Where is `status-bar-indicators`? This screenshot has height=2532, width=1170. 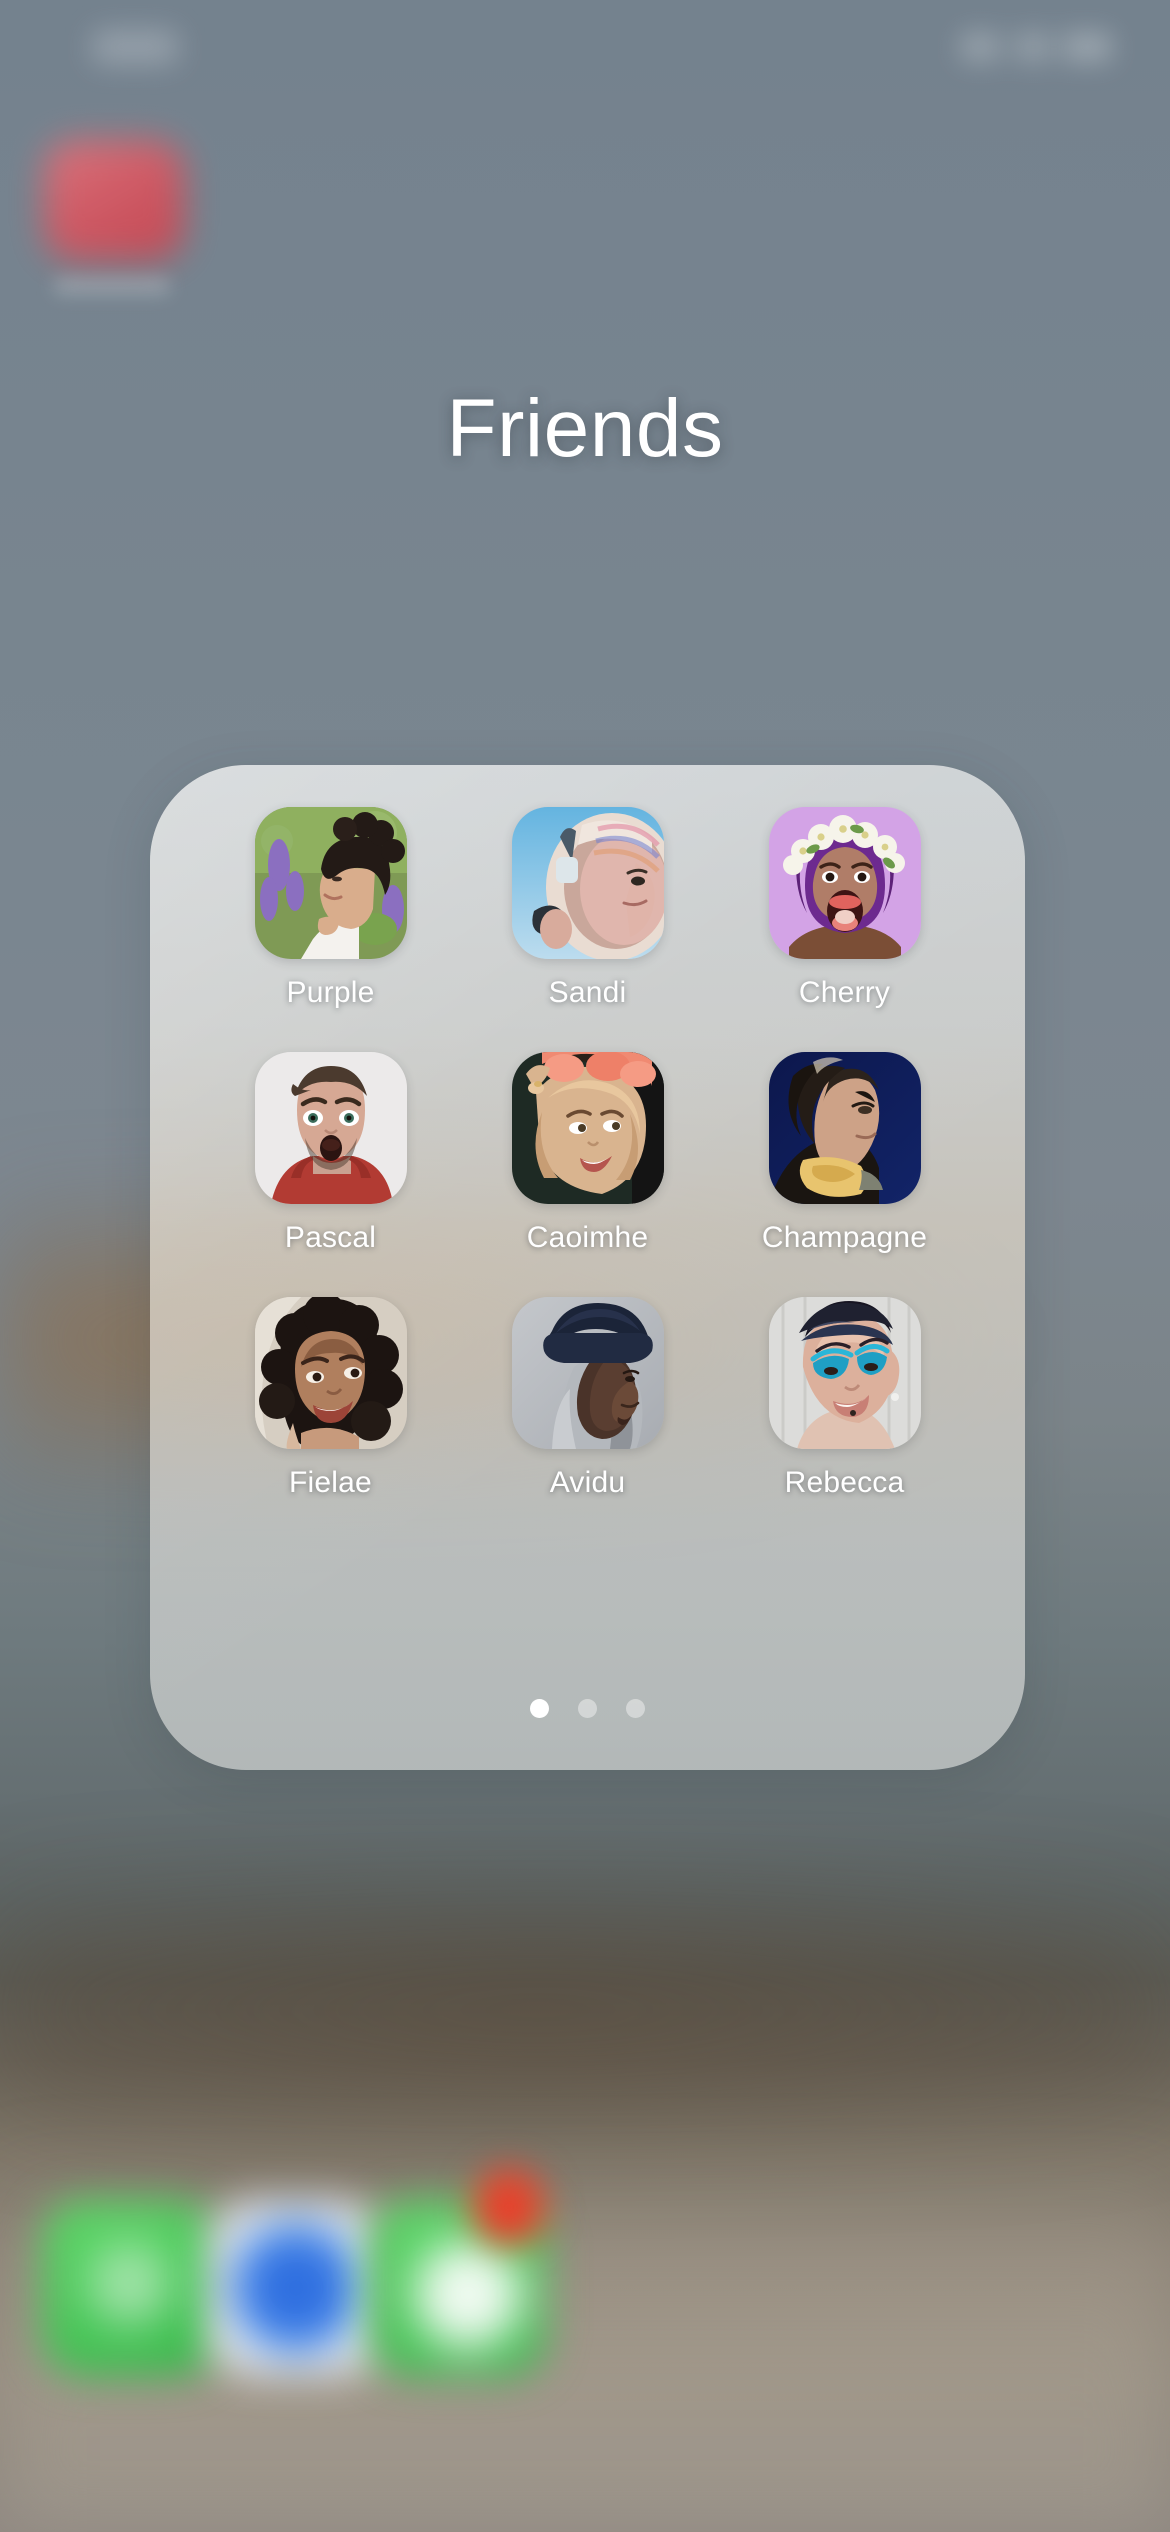 status-bar-indicators is located at coordinates (1036, 47).